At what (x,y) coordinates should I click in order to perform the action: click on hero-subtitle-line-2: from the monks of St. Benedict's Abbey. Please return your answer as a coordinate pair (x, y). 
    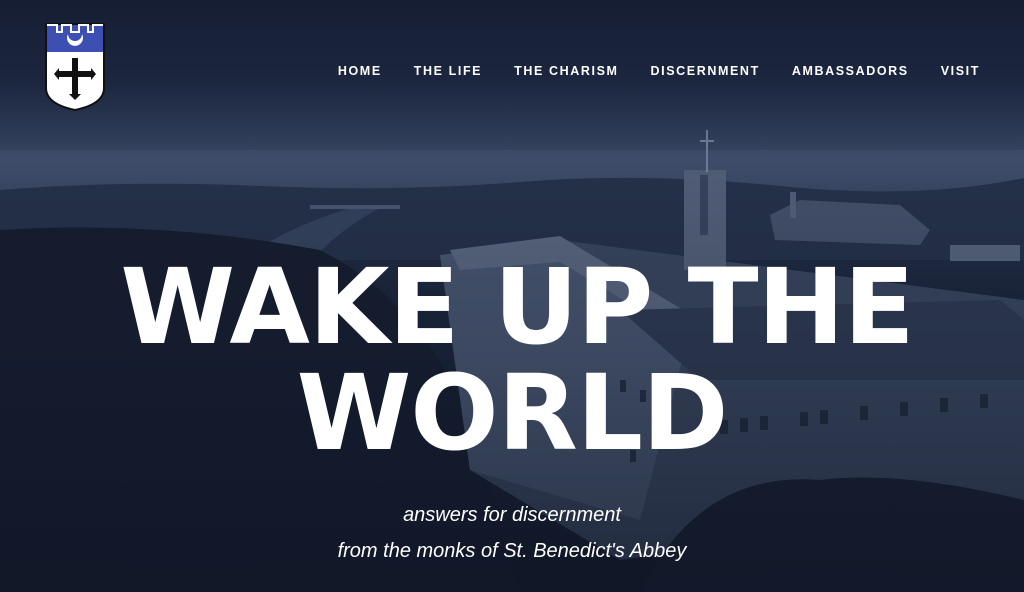
    Looking at the image, I should click on (512, 551).